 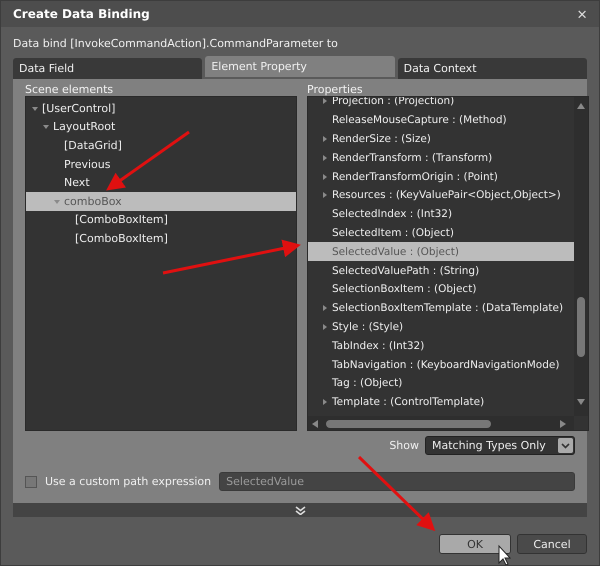 What do you see at coordinates (31, 482) in the screenshot?
I see `custom-path-checkbox` at bounding box center [31, 482].